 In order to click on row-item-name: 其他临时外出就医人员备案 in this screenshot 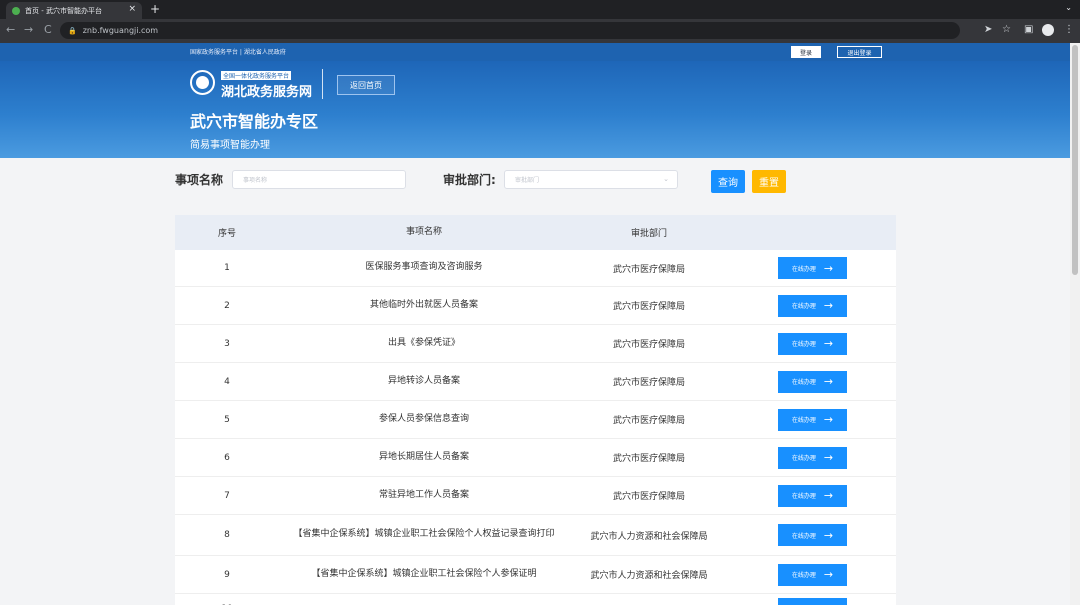, I will do `click(423, 304)`.